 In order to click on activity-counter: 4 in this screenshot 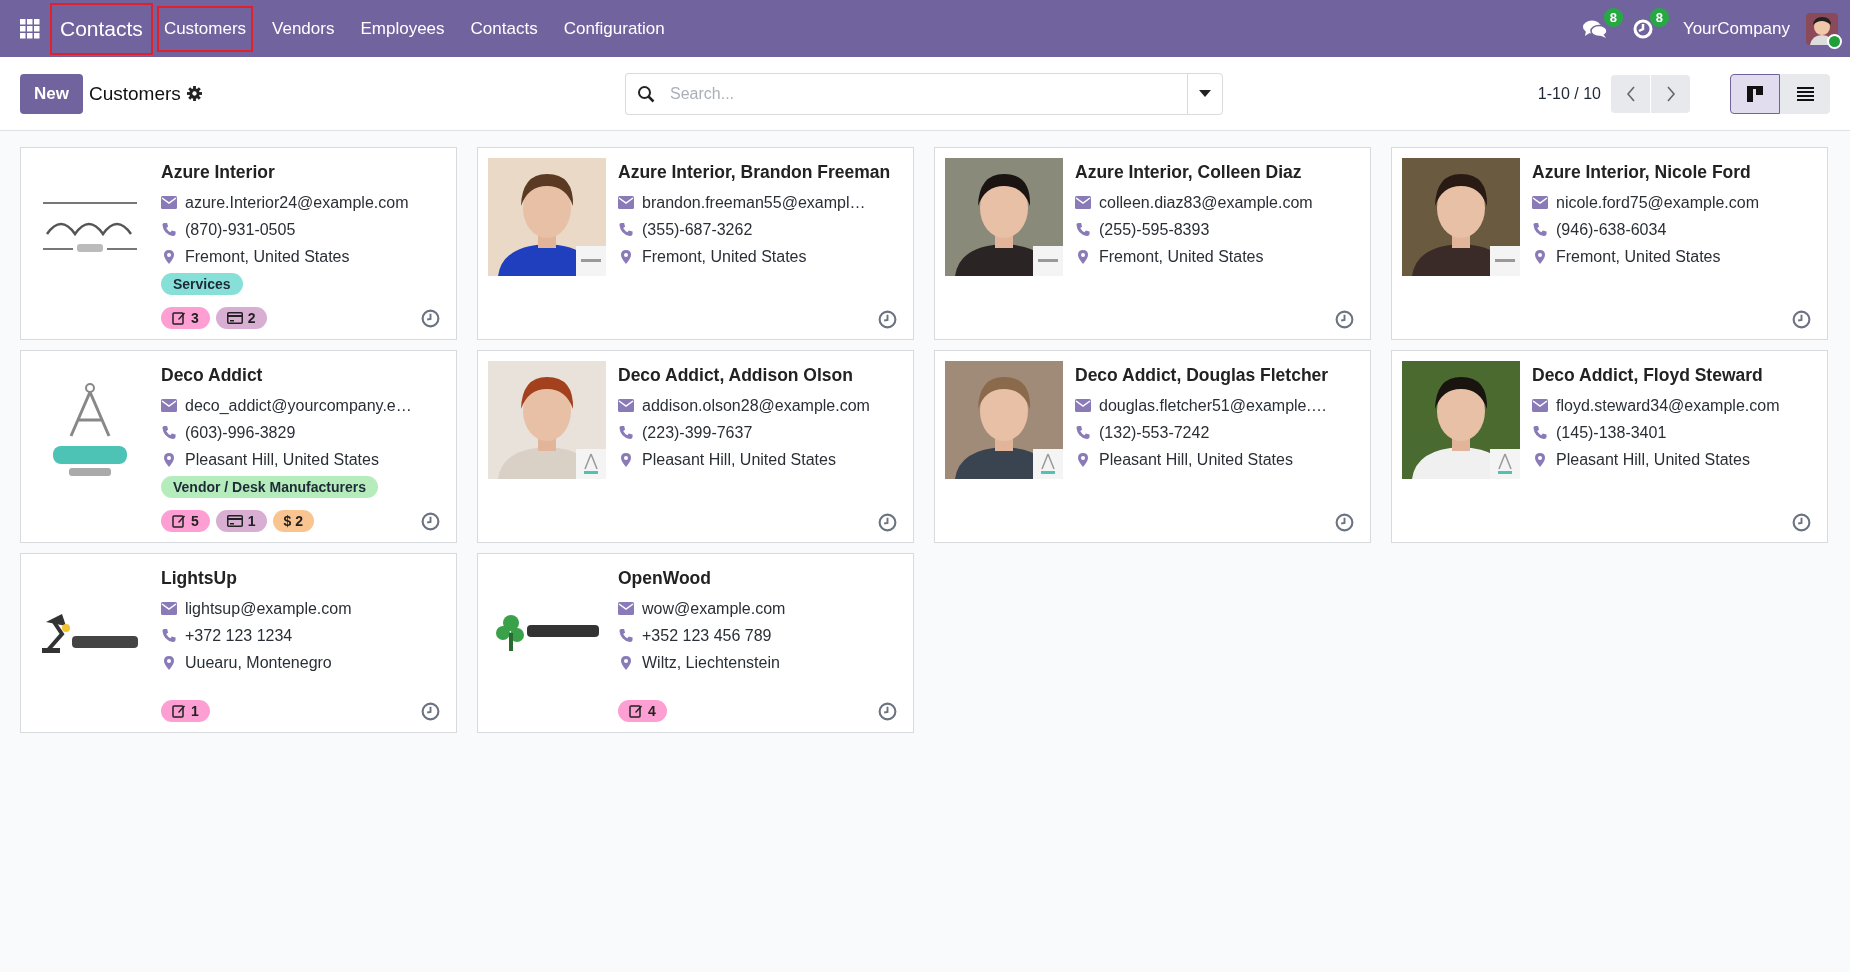, I will do `click(642, 711)`.